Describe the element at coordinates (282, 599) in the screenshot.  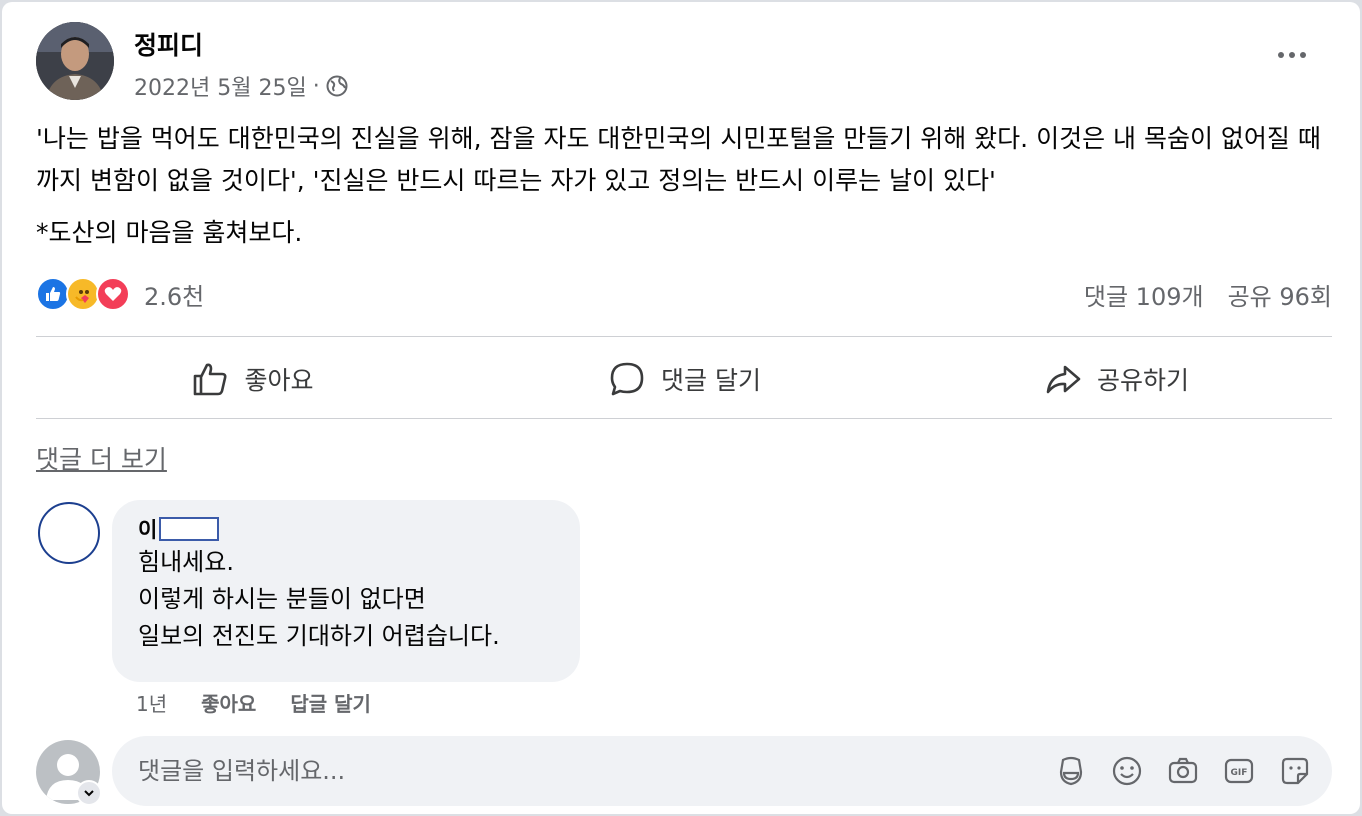
I see `comment-text-line: 이렇게 하시는 분들이 없다면` at that location.